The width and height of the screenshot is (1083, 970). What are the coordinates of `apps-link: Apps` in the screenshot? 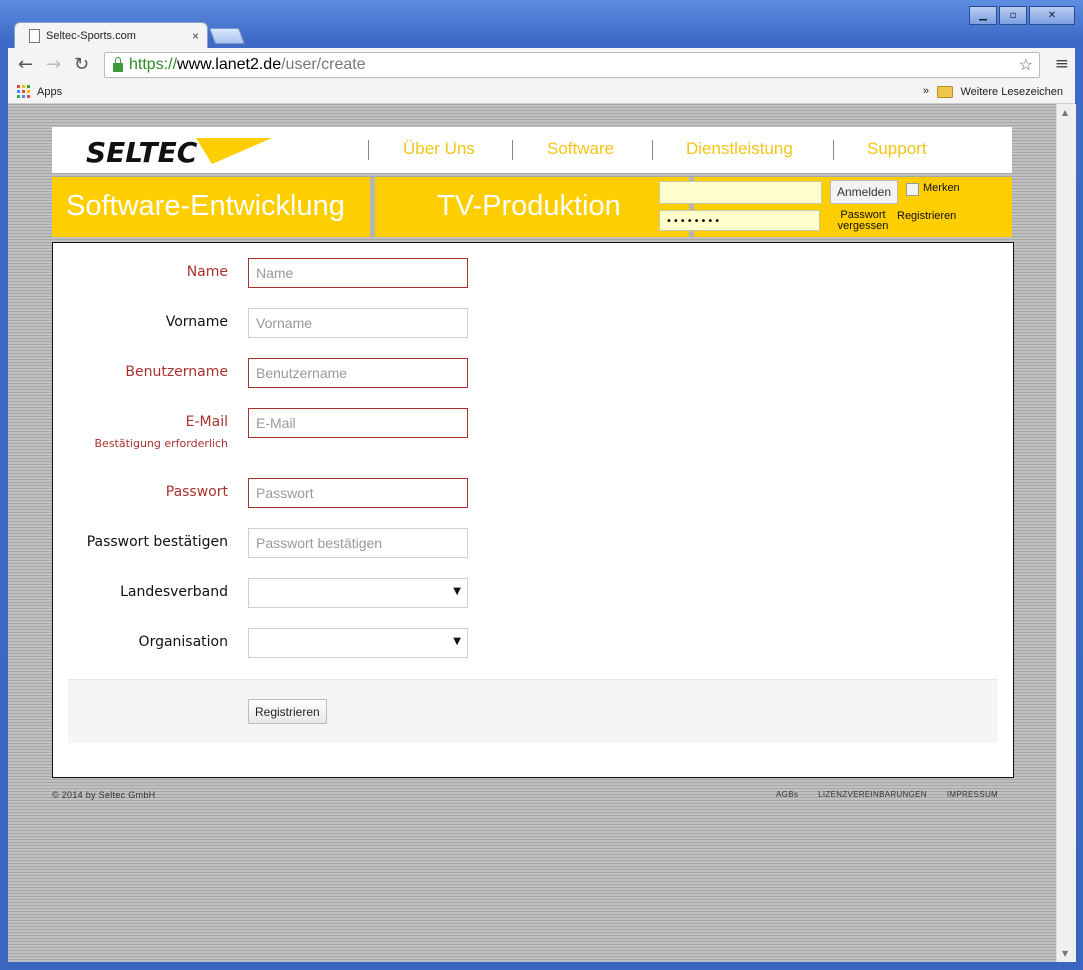 It's located at (49, 92).